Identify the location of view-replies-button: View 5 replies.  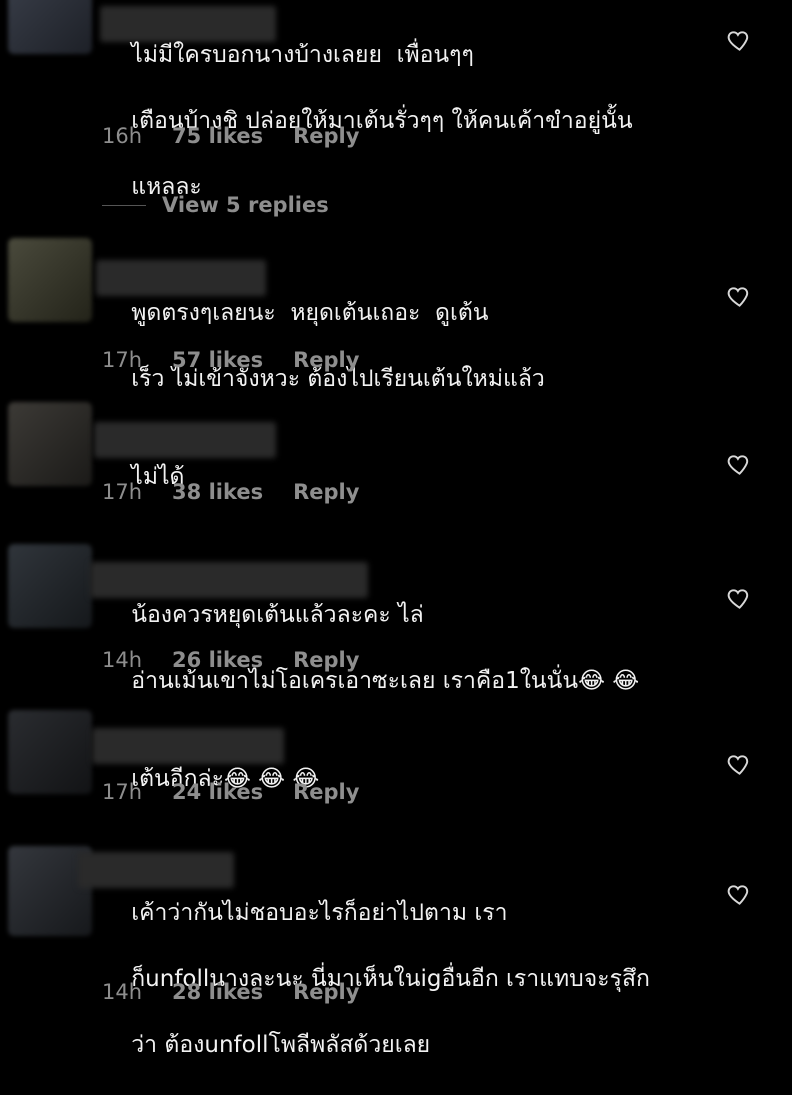
(215, 205).